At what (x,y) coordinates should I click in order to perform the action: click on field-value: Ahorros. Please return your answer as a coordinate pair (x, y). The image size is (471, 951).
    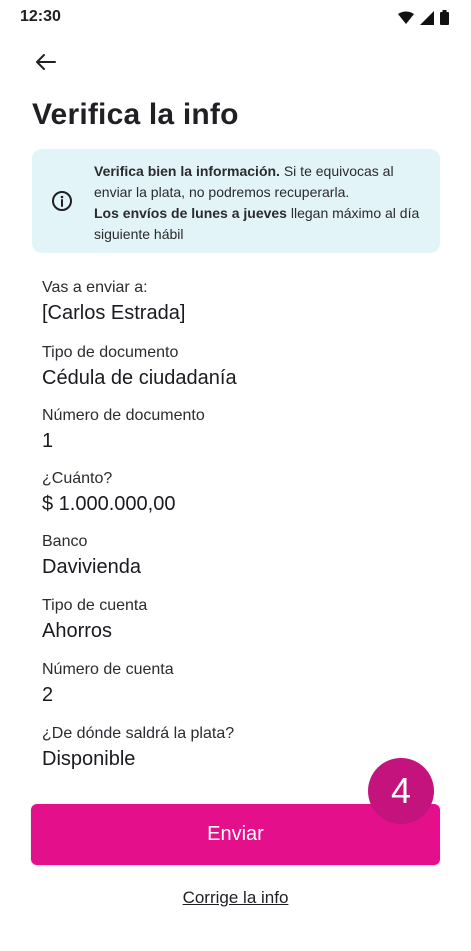
    Looking at the image, I should click on (77, 631).